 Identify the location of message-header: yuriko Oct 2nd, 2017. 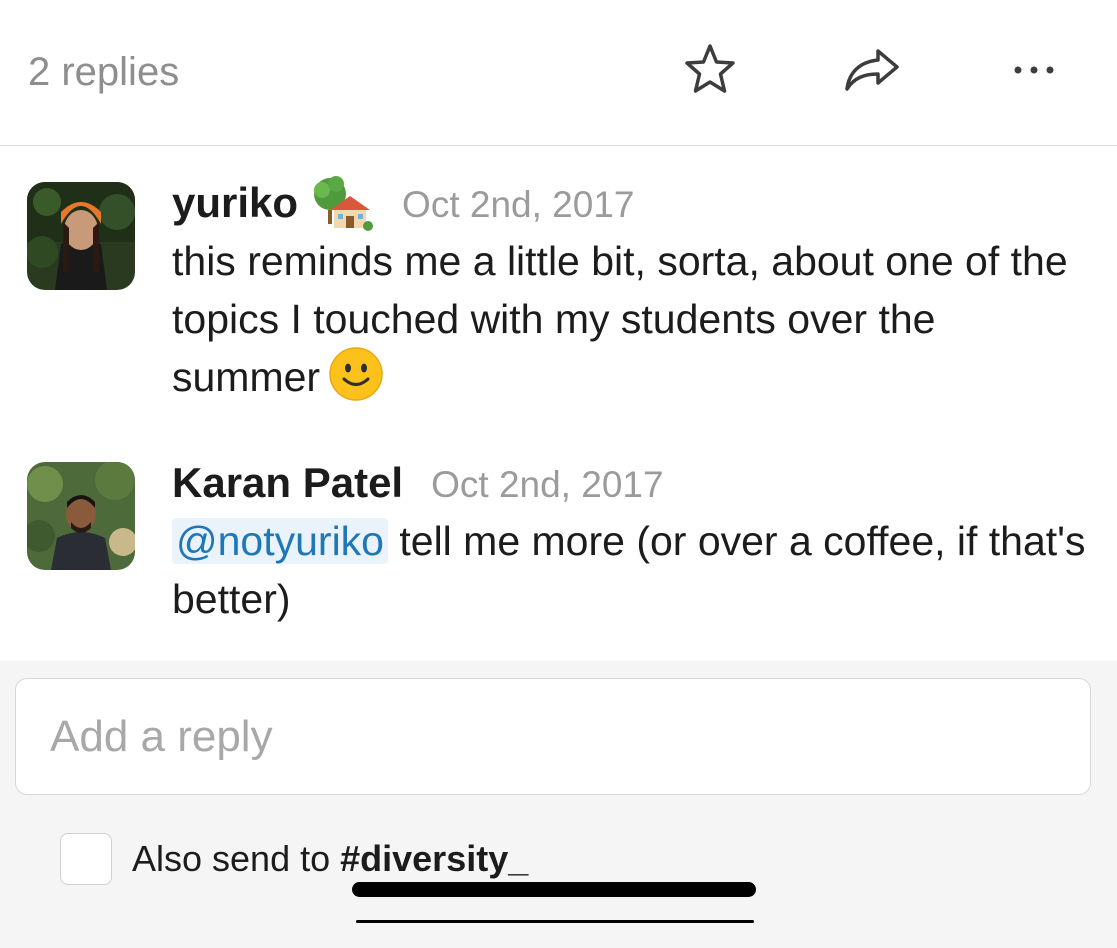
(632, 203).